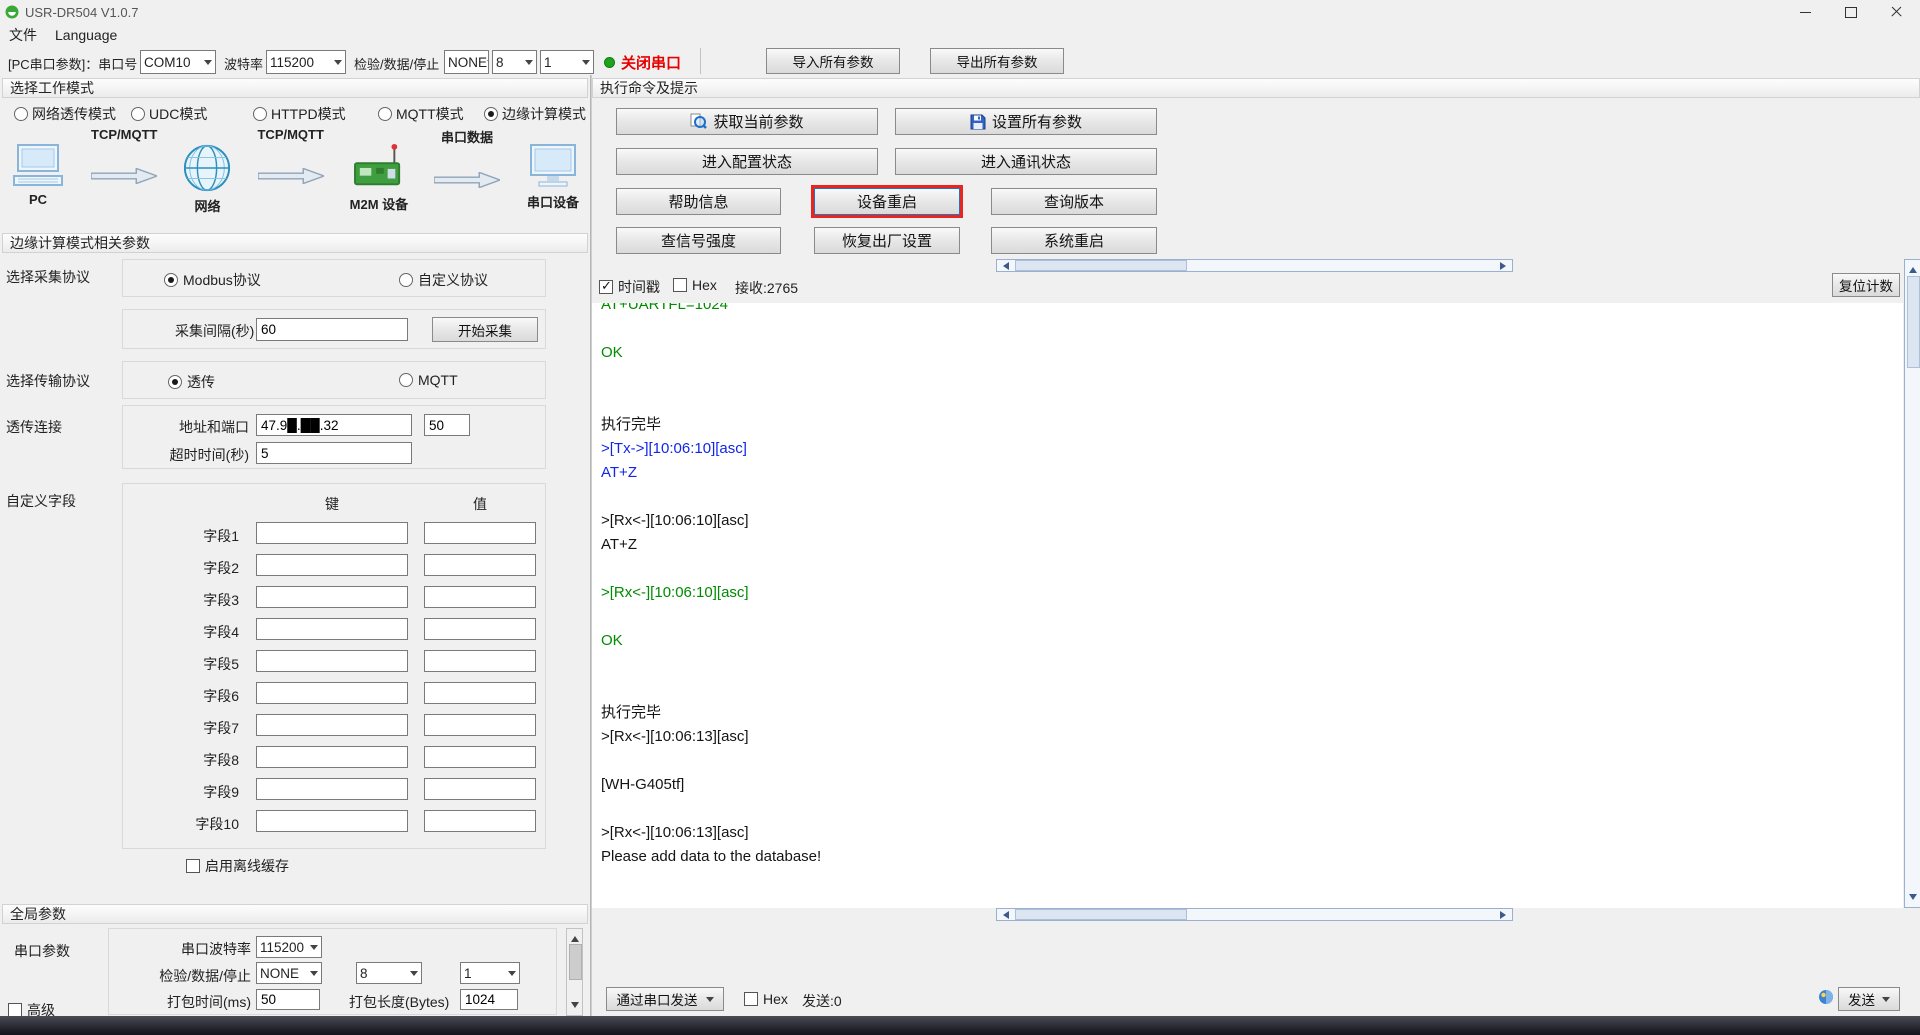 This screenshot has height=1035, width=1920. I want to click on baud-select: 115200, so click(306, 62).